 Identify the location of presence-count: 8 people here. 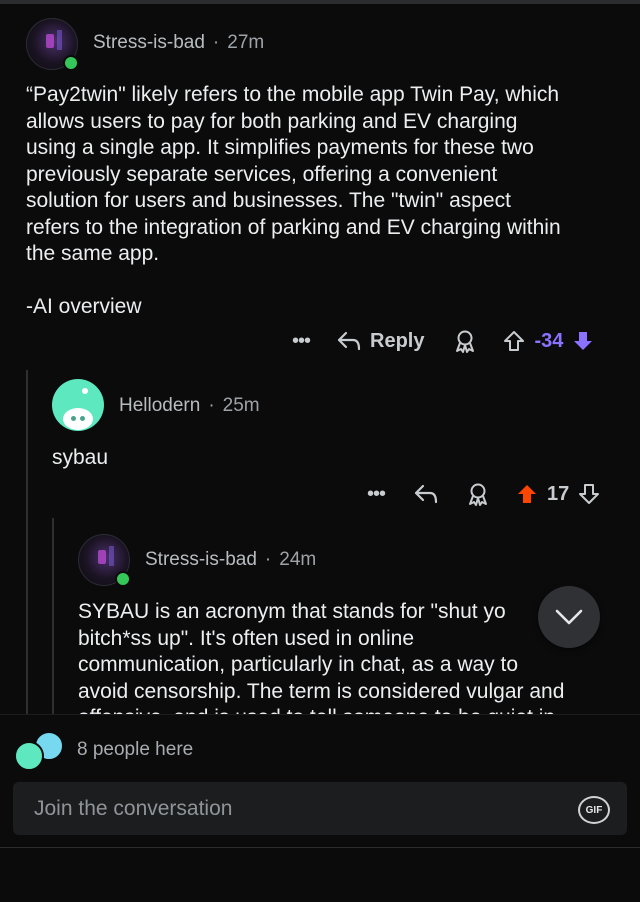
(135, 749).